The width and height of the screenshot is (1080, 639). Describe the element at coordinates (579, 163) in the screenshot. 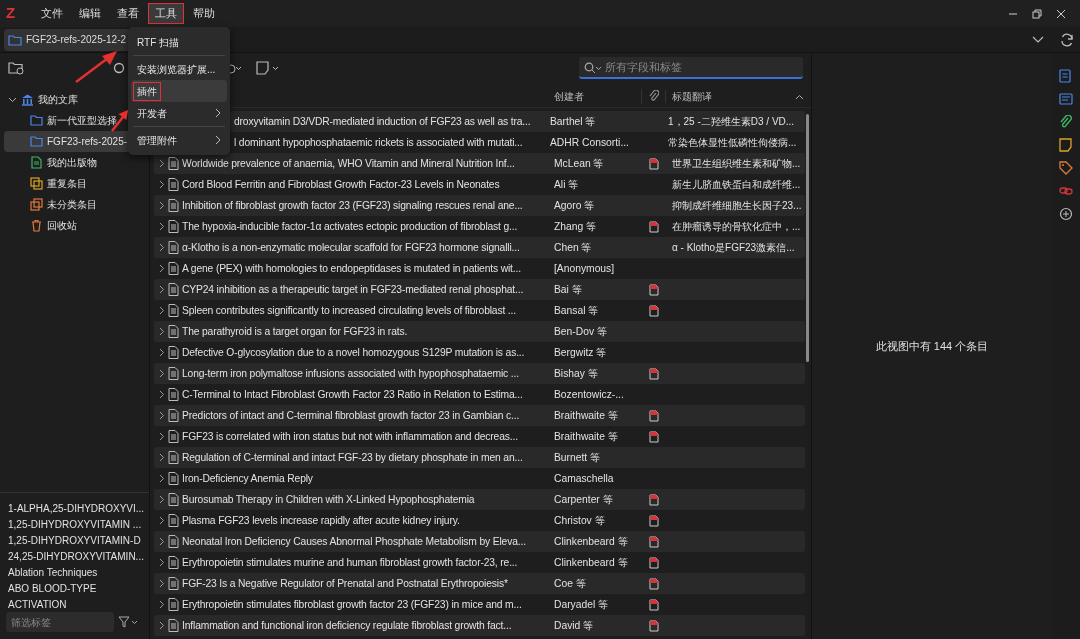

I see `creator-cell: McLean 等` at that location.